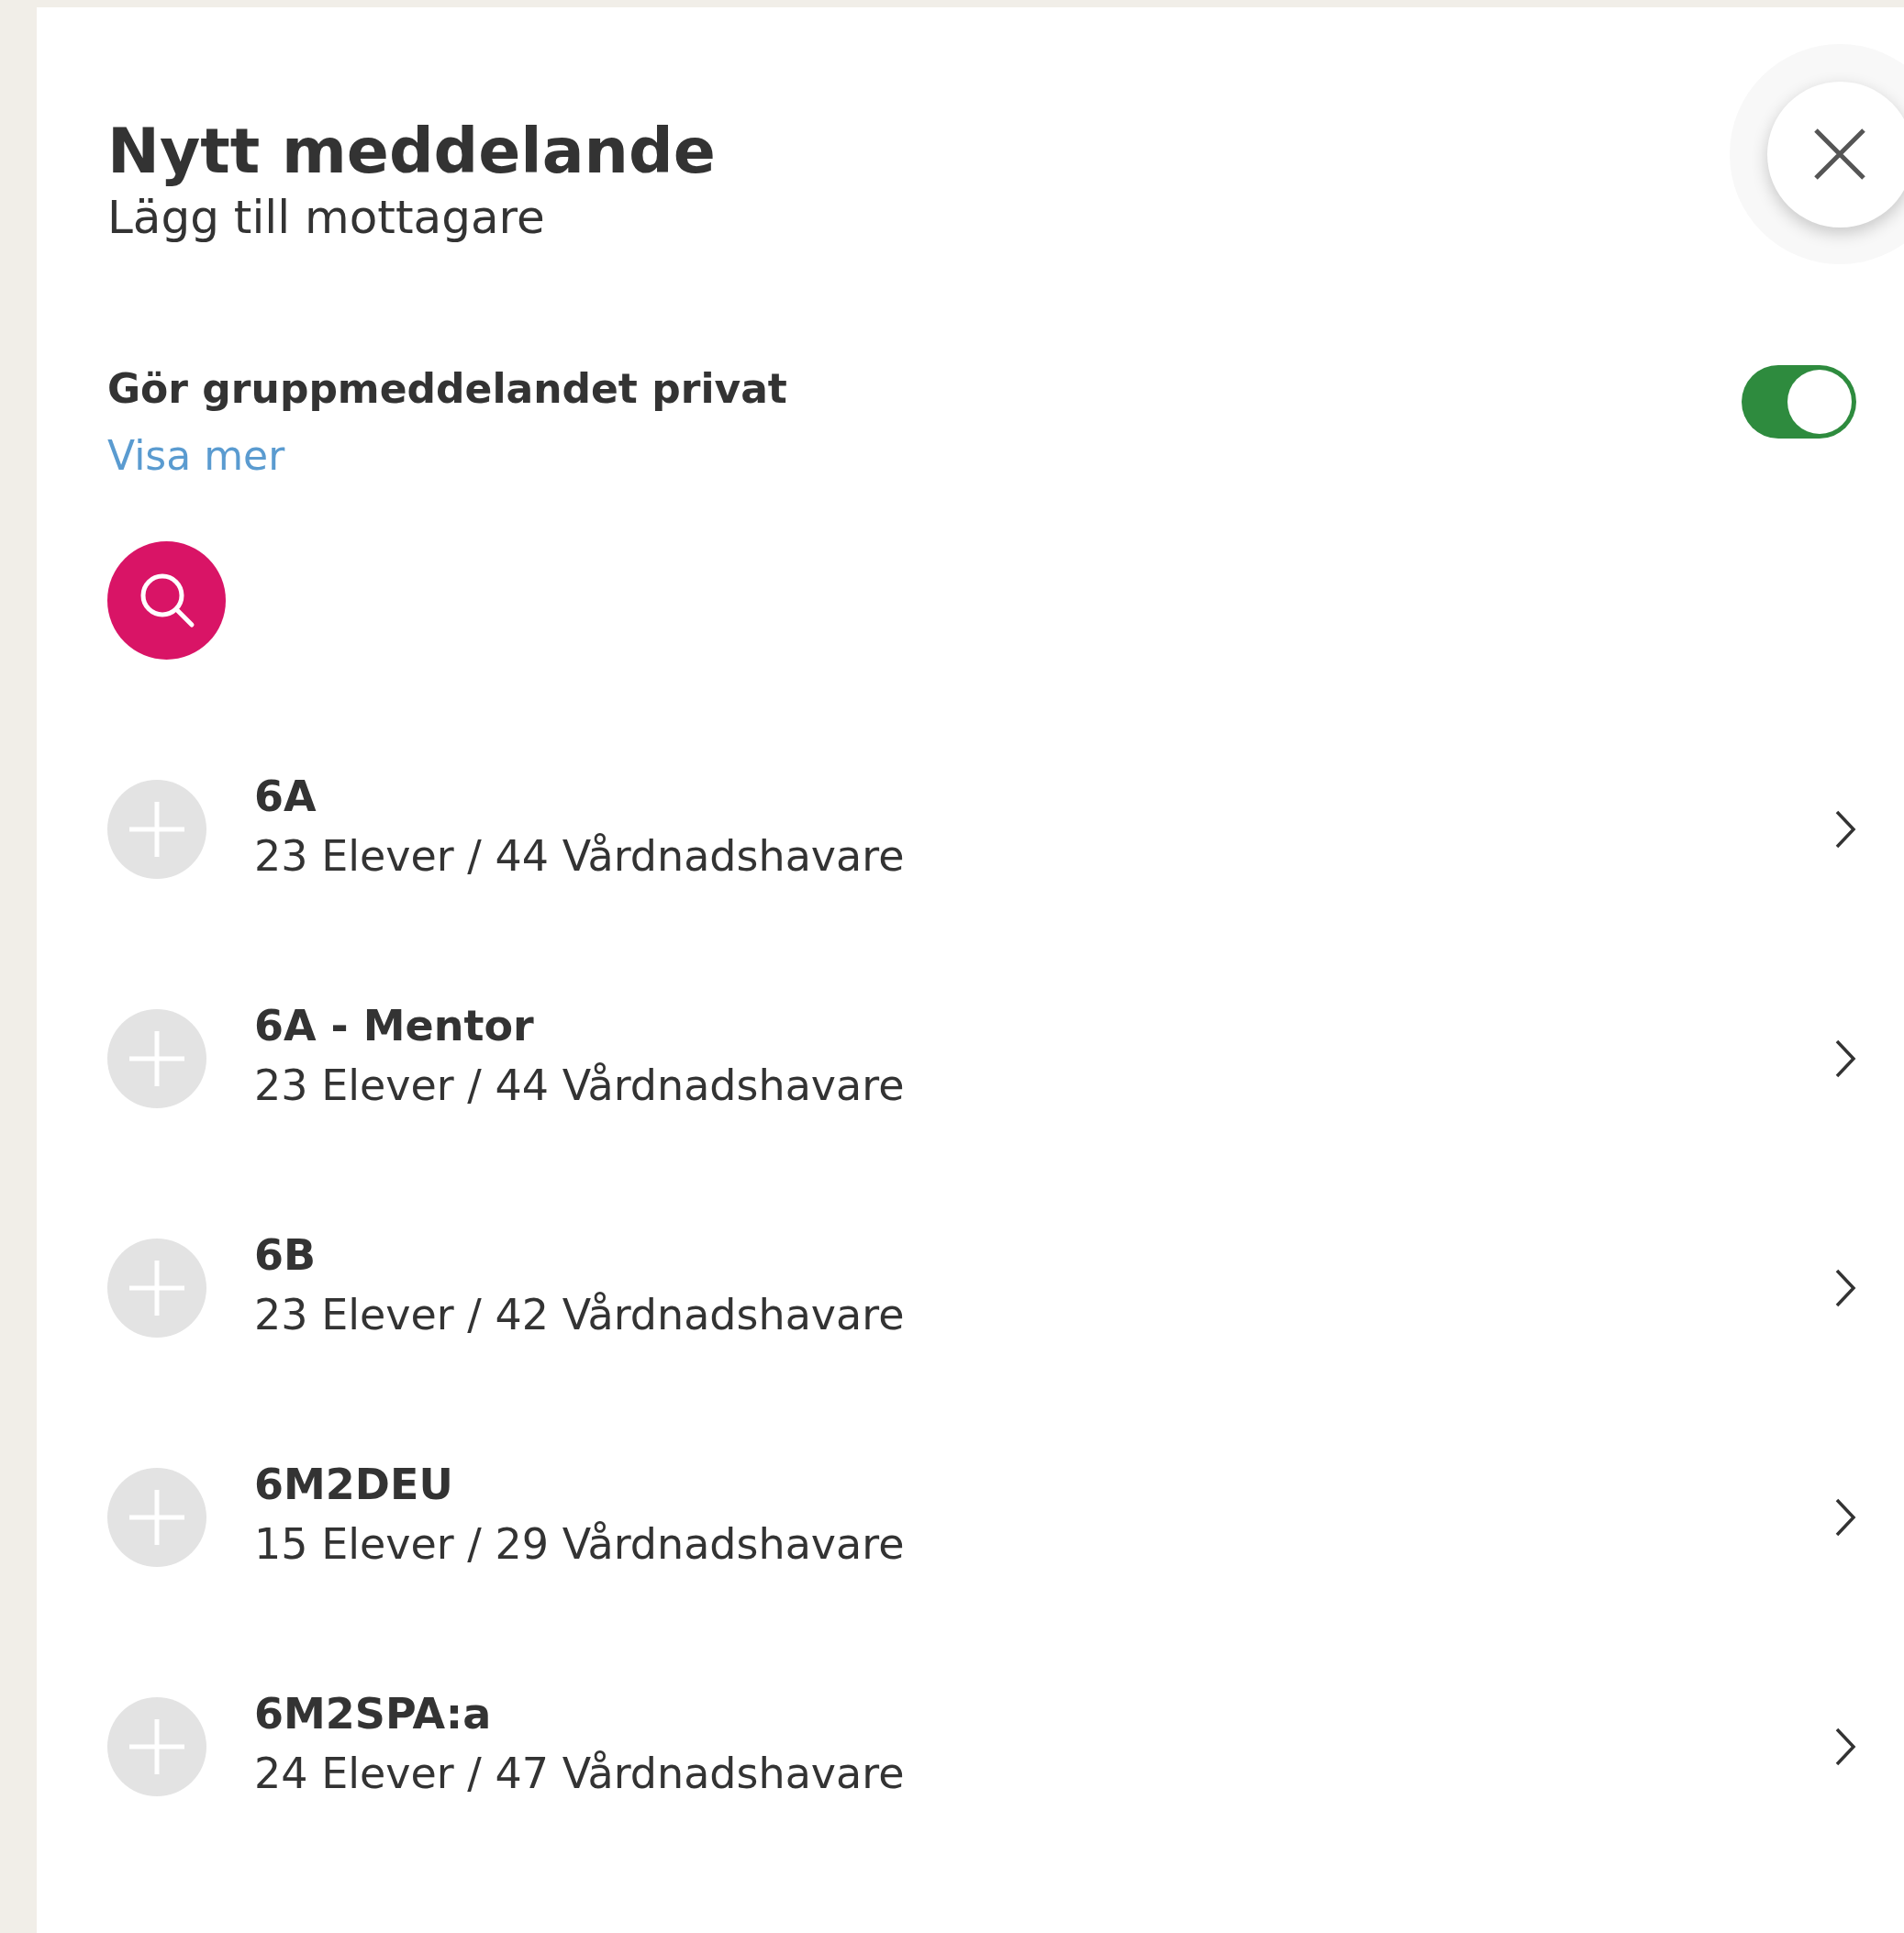  What do you see at coordinates (373, 1714) in the screenshot?
I see `group-name: 6M2SPA:a` at bounding box center [373, 1714].